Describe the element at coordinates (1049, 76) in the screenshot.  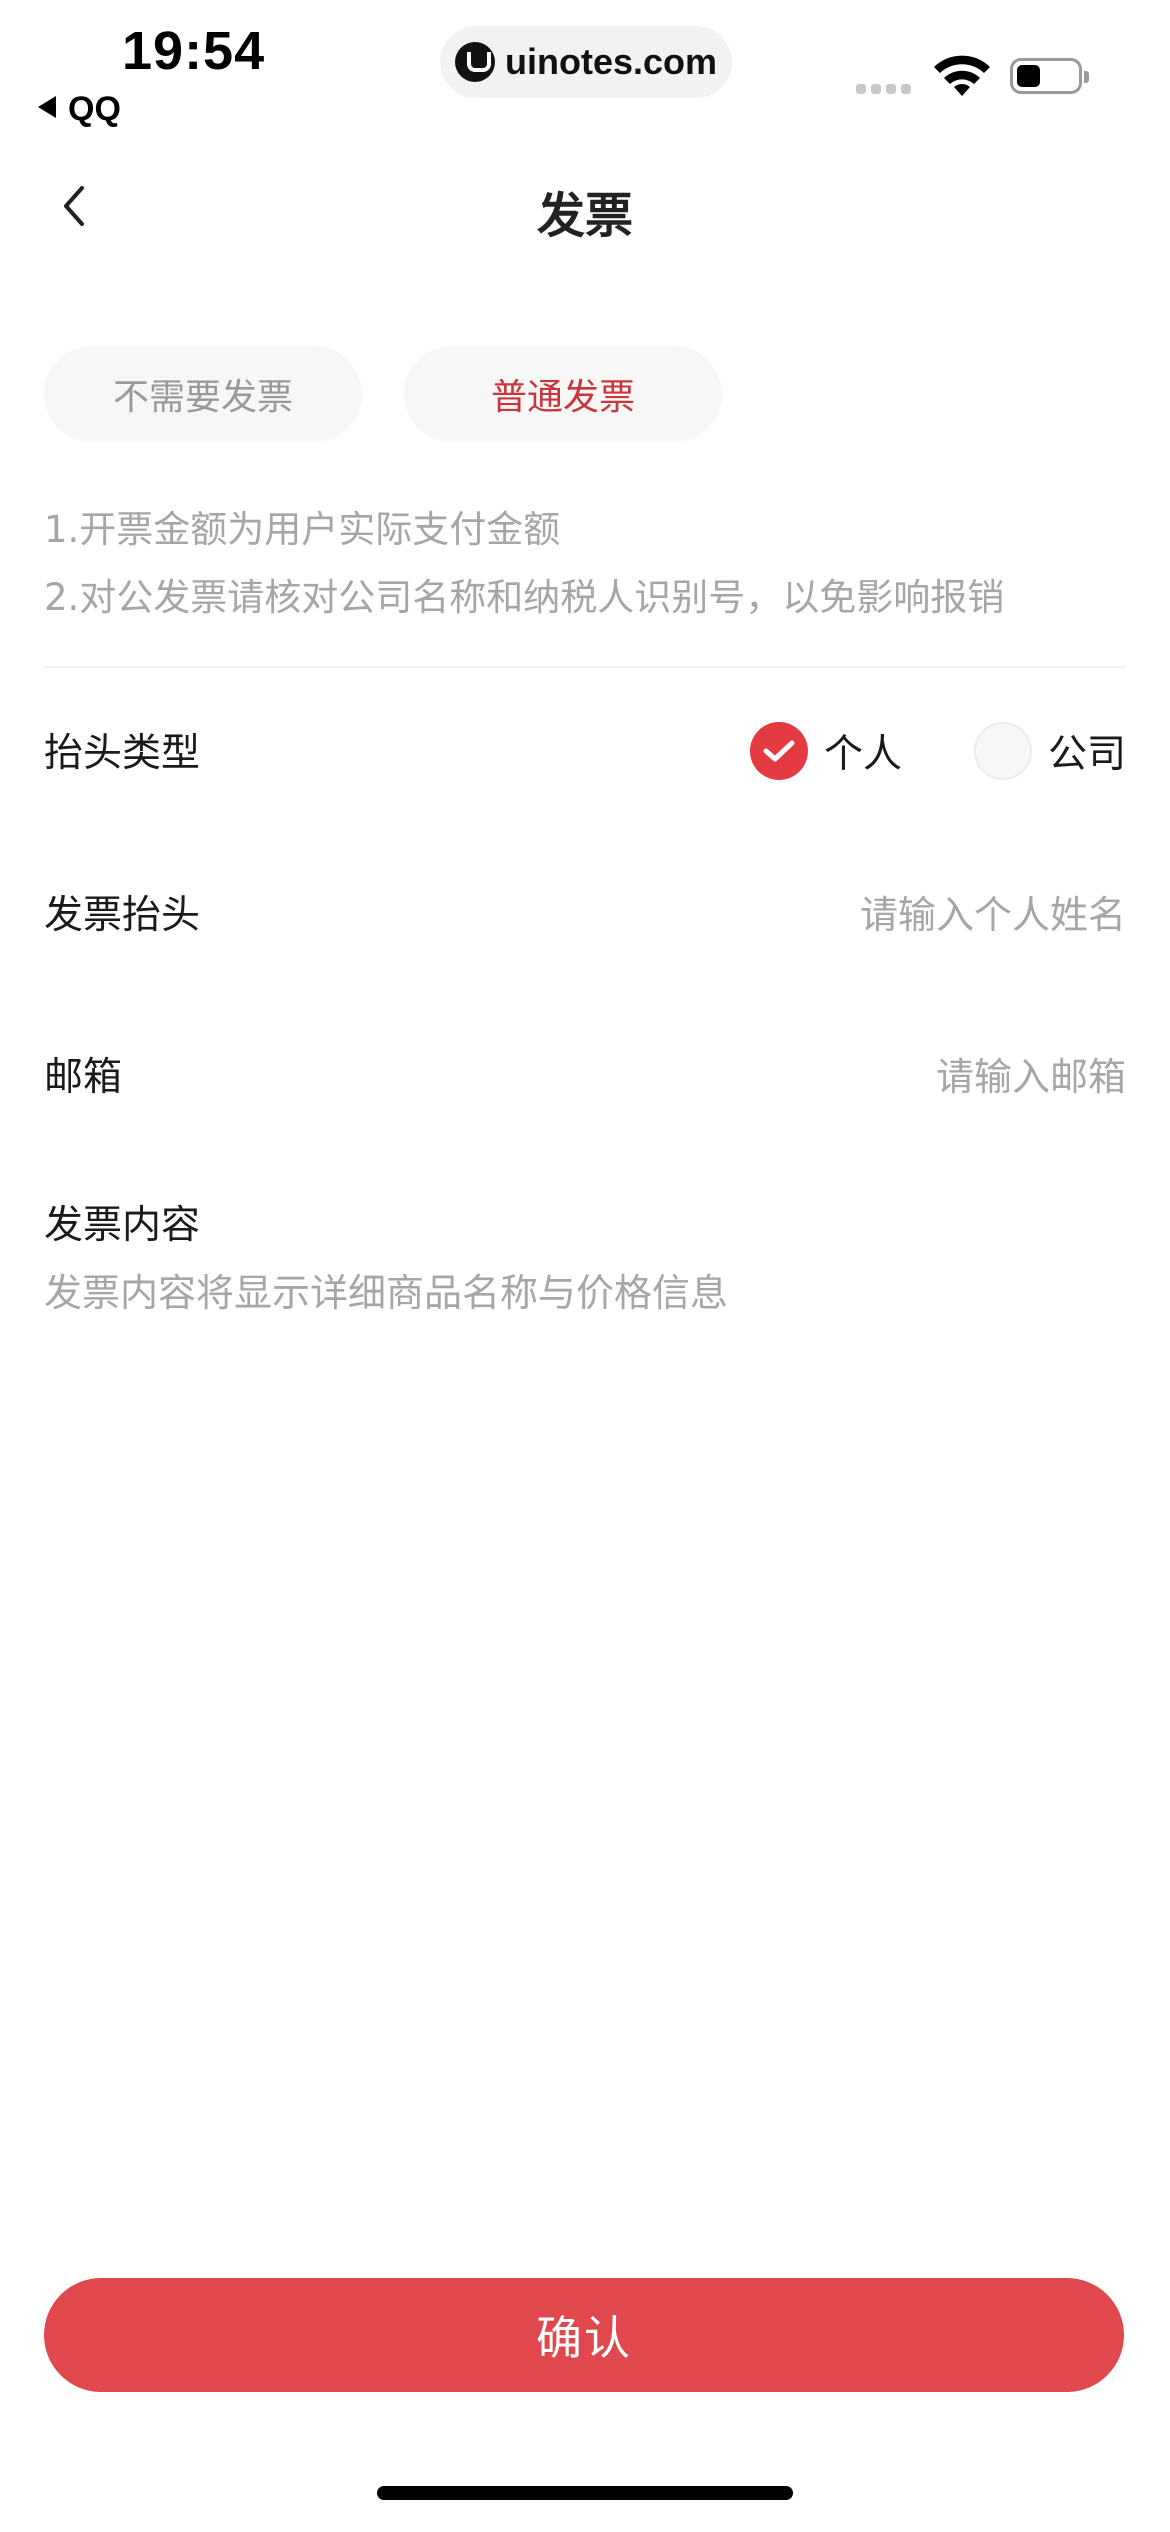
I see `battery-icon` at that location.